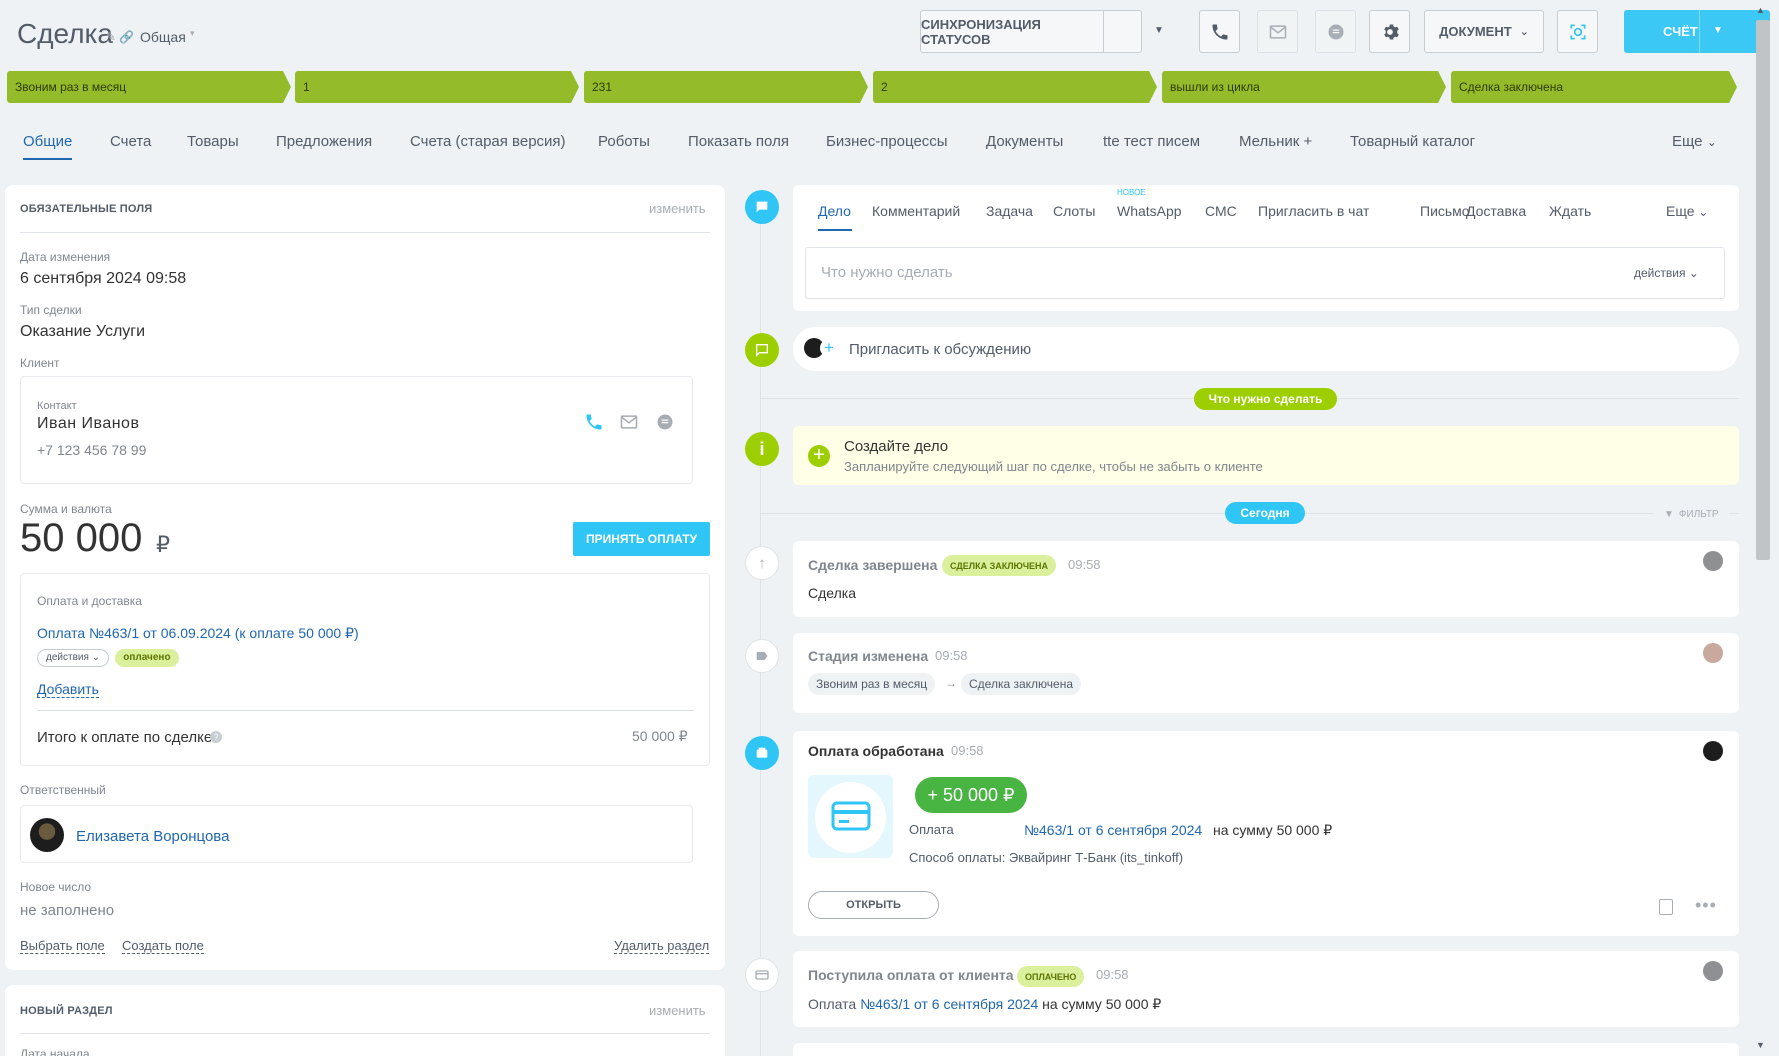  Describe the element at coordinates (1304, 87) in the screenshot. I see `stage-5: вышли из цикла` at that location.